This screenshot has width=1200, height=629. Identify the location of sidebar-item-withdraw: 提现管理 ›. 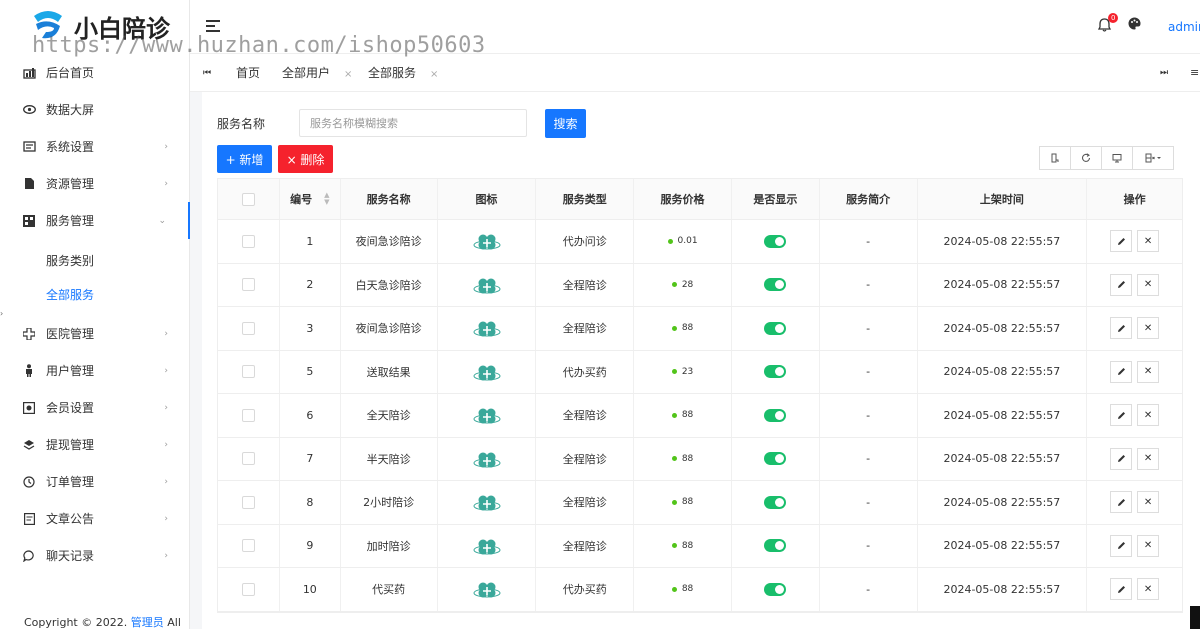
(95, 444).